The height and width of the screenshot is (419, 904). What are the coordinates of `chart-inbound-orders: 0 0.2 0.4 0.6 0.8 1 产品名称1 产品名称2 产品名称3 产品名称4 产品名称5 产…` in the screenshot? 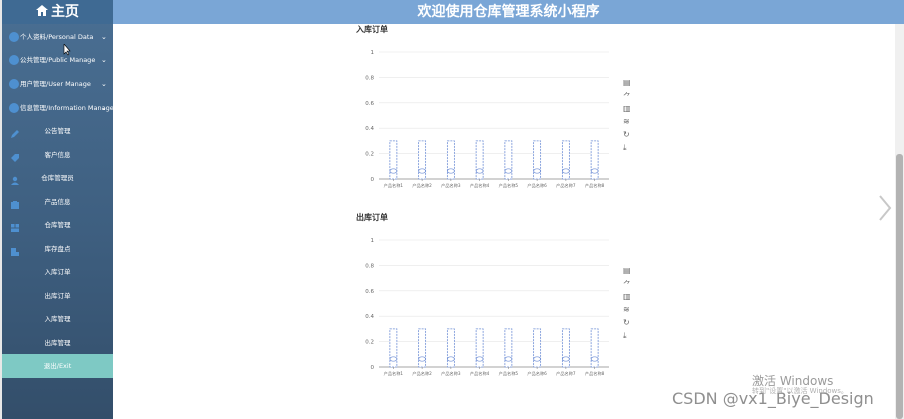 It's located at (487, 119).